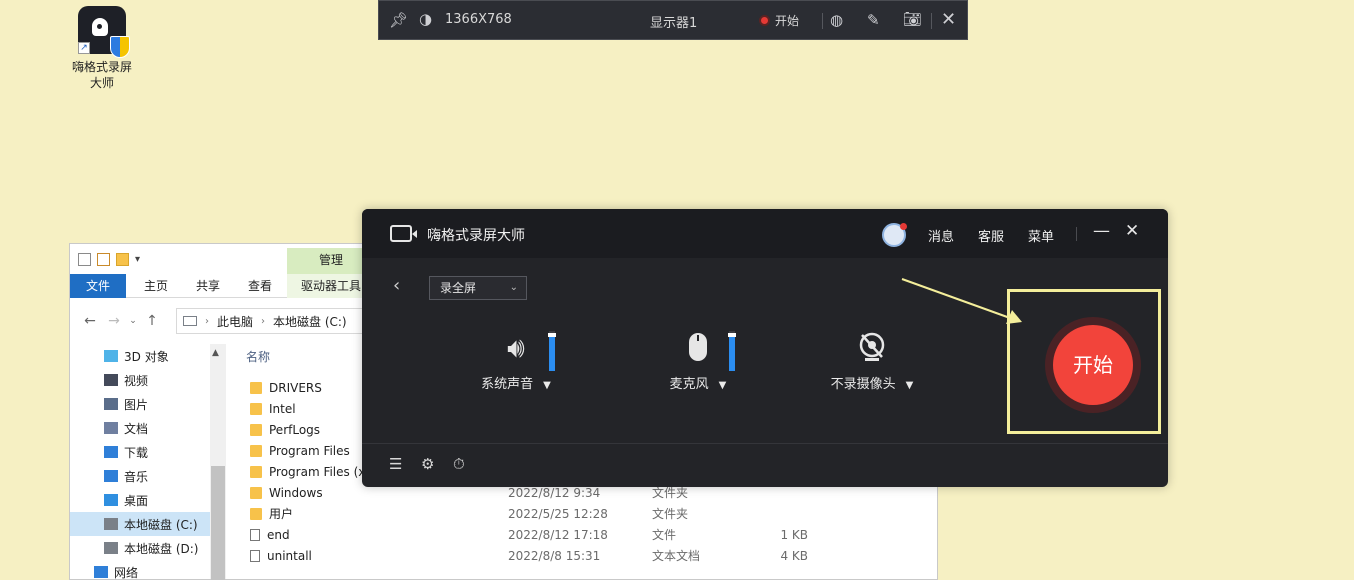  Describe the element at coordinates (427, 464) in the screenshot. I see `settings-icon: ⚙` at that location.